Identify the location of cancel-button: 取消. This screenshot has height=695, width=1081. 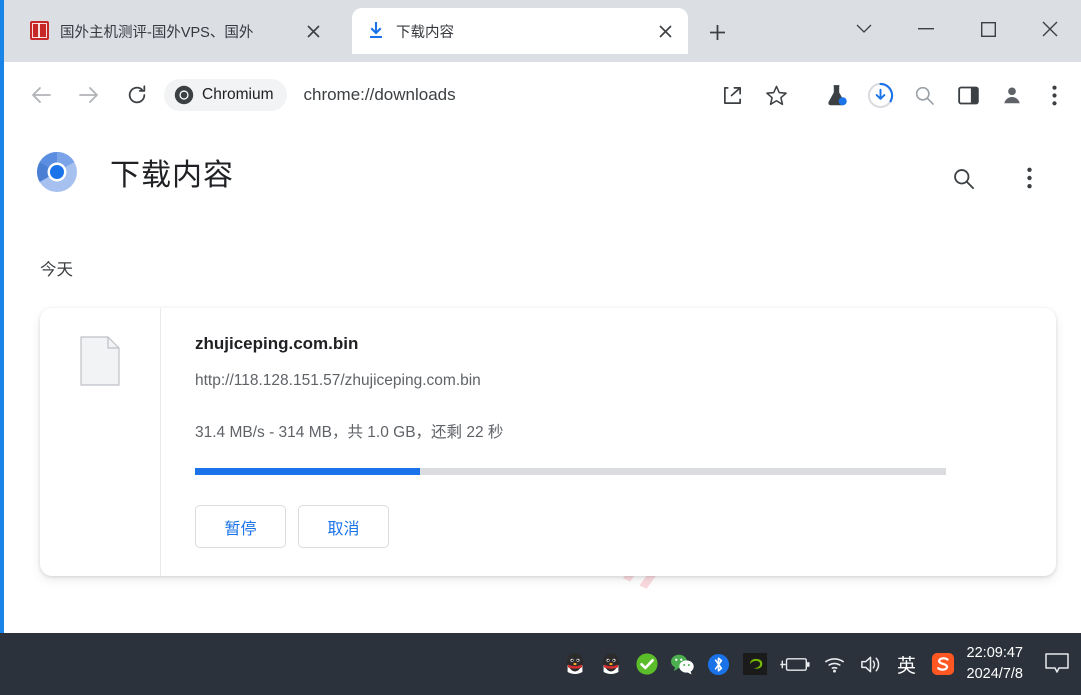
(343, 526).